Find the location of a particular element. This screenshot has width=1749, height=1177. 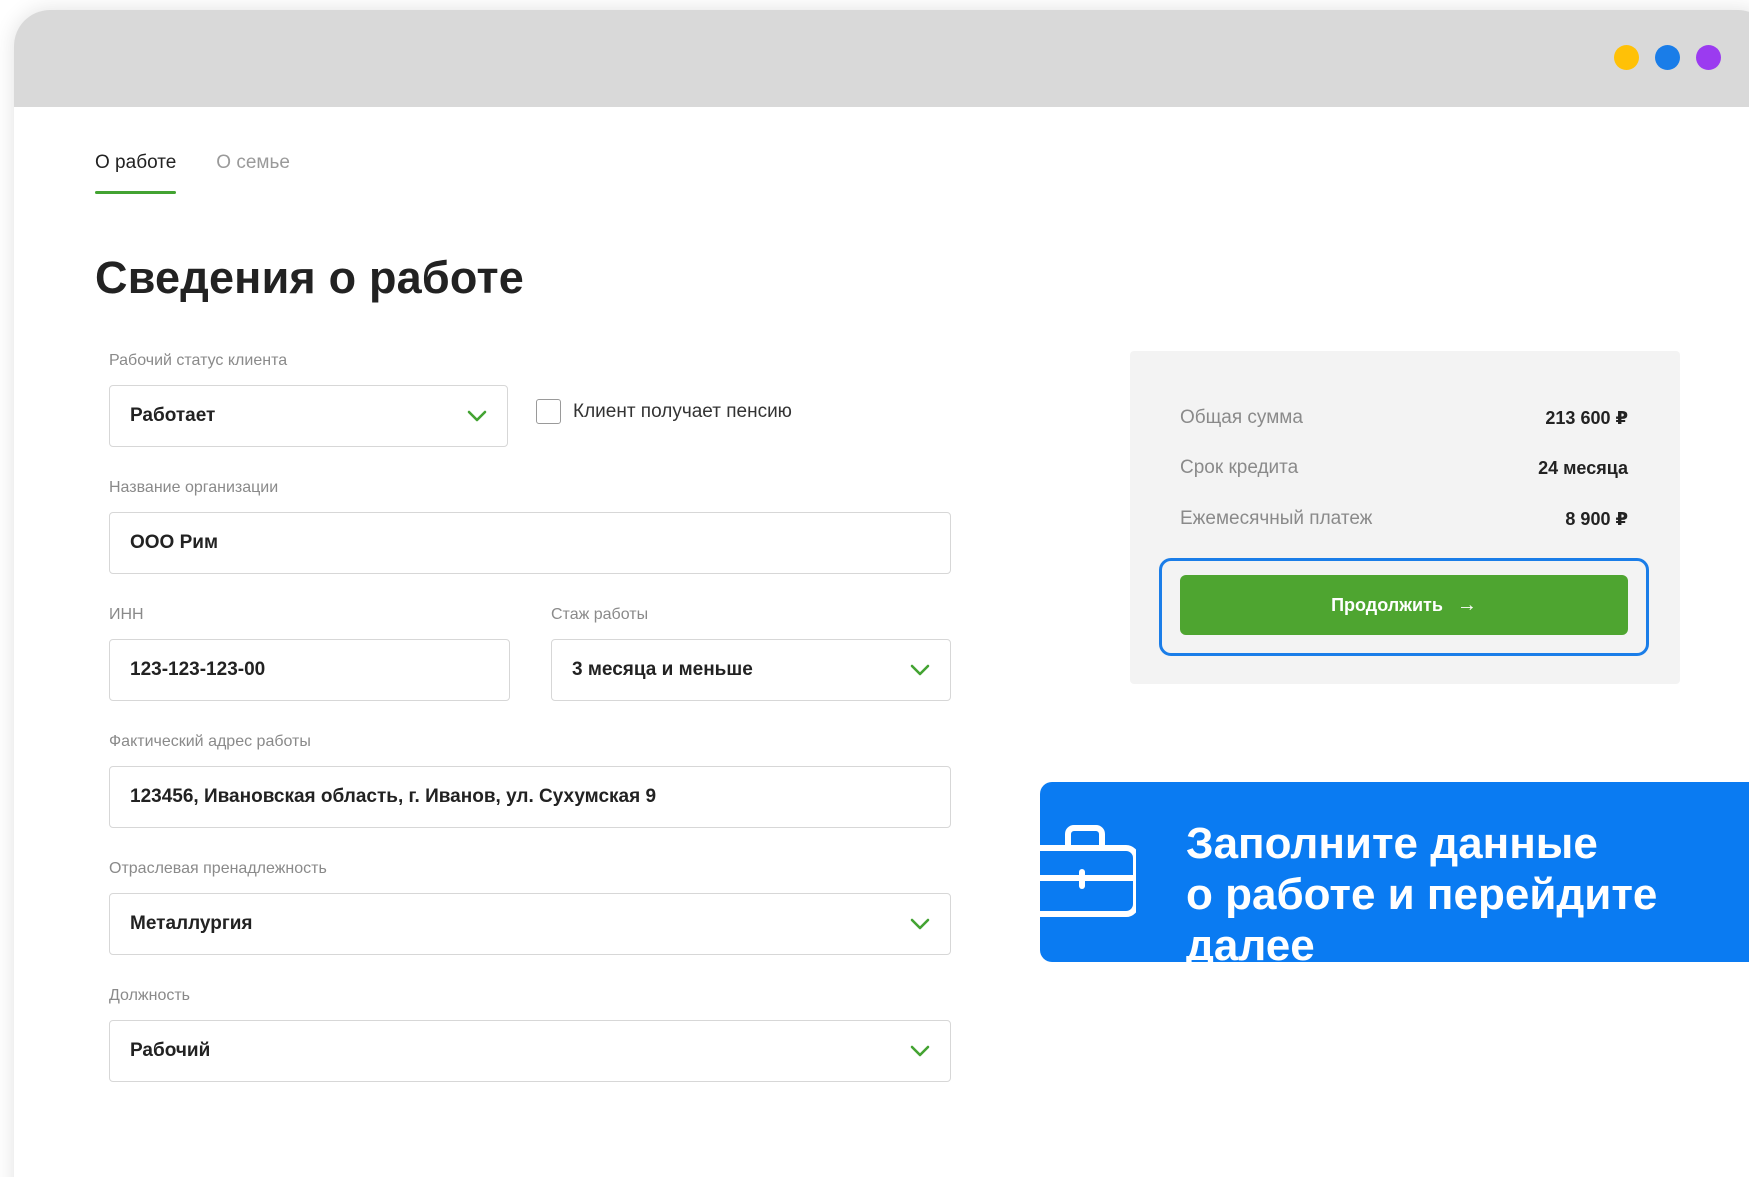

banner-line-2: о работе и перейдите is located at coordinates (1422, 894).